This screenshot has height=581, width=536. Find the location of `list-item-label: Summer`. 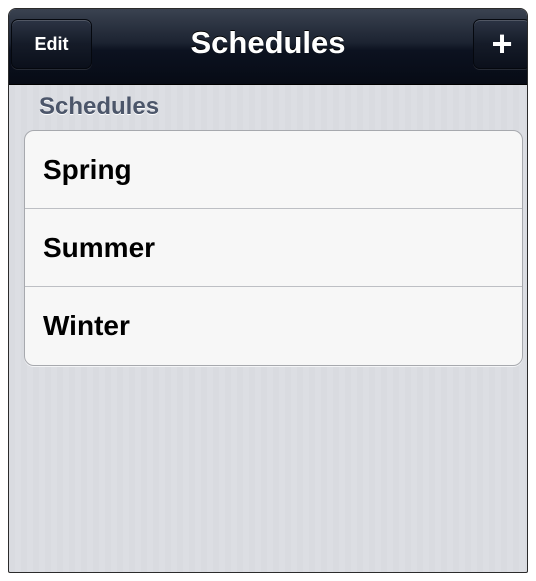

list-item-label: Summer is located at coordinates (99, 247).